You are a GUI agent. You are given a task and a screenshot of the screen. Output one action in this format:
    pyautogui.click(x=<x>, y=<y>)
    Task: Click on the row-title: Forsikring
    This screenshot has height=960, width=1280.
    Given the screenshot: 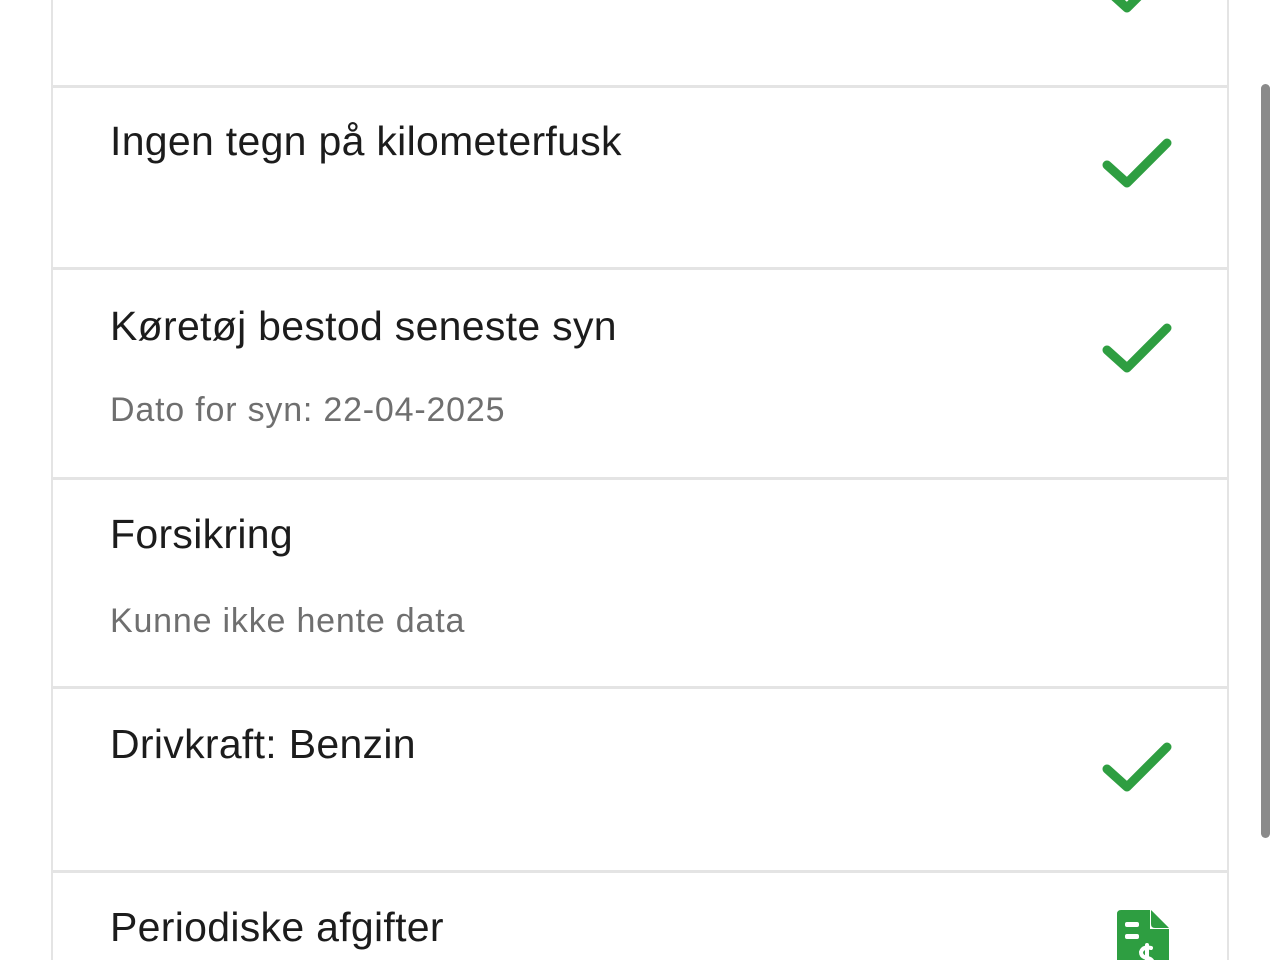 What is the action you would take?
    pyautogui.click(x=201, y=534)
    